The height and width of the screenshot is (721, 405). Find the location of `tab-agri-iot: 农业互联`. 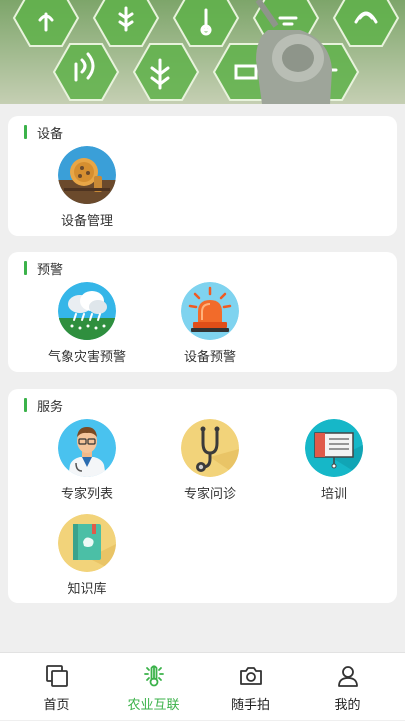

tab-agri-iot: 农业互联 is located at coordinates (153, 687).